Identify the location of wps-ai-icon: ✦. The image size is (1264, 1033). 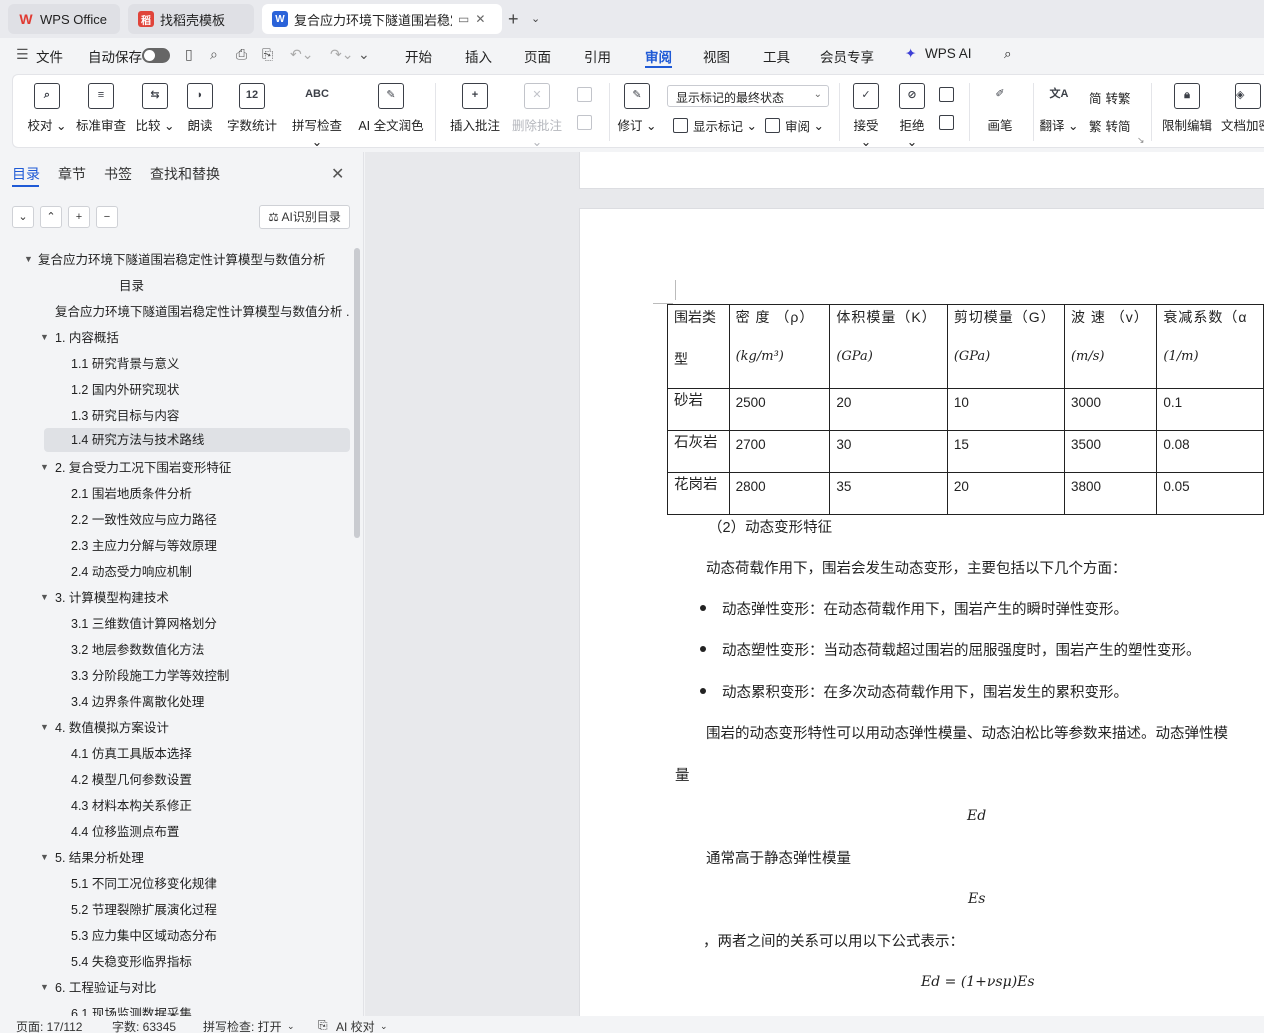
(910, 54).